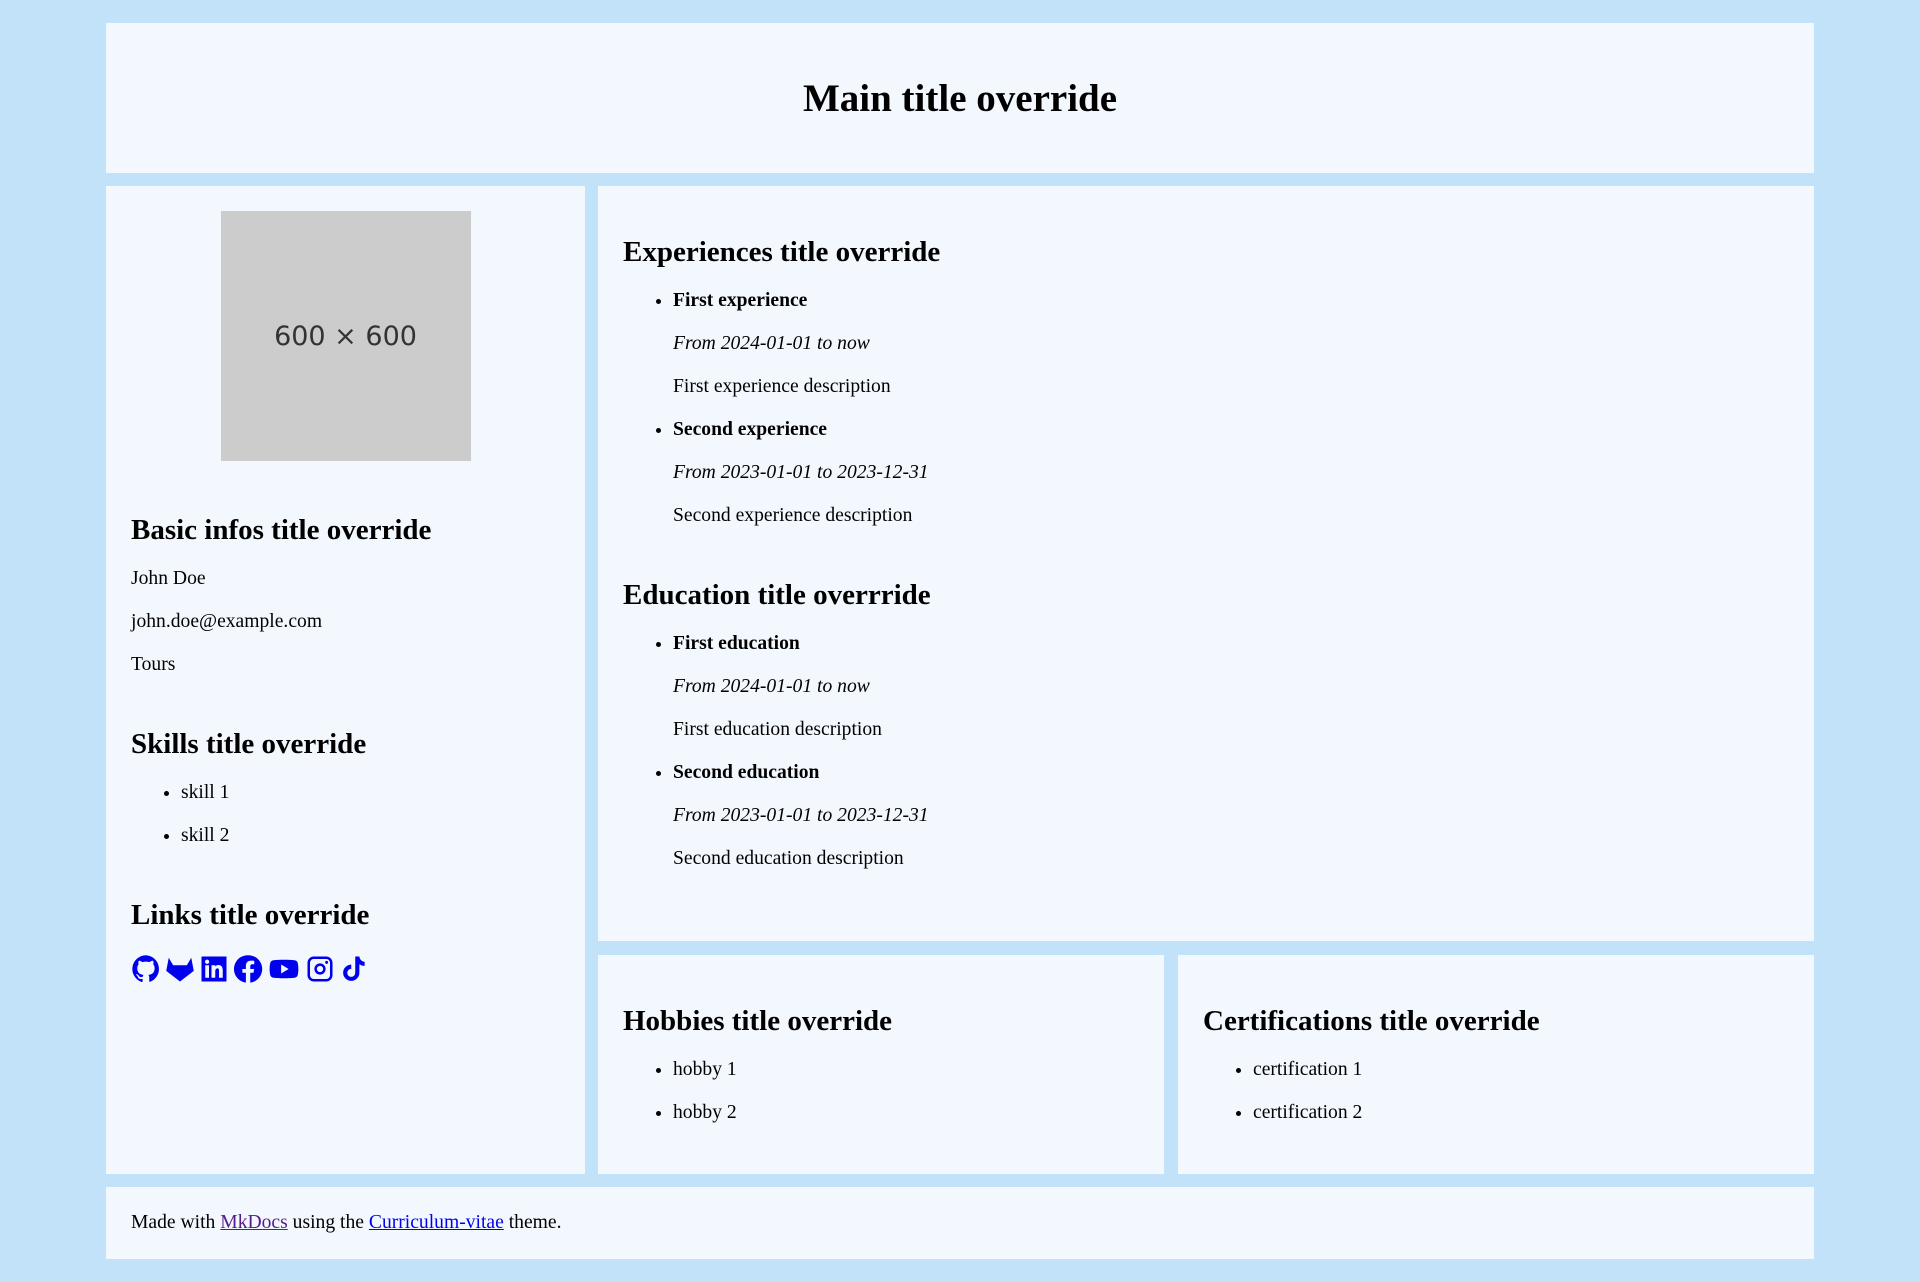 The height and width of the screenshot is (1282, 1920). What do you see at coordinates (750, 429) in the screenshot?
I see `experience-name: Second experience` at bounding box center [750, 429].